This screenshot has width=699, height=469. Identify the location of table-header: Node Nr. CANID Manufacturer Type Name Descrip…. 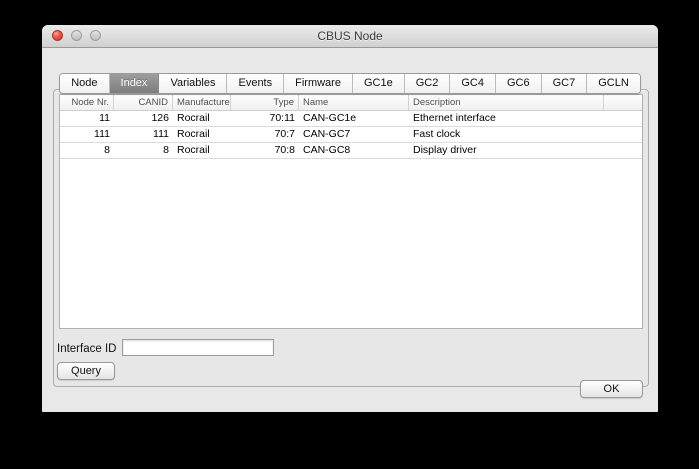
(351, 103).